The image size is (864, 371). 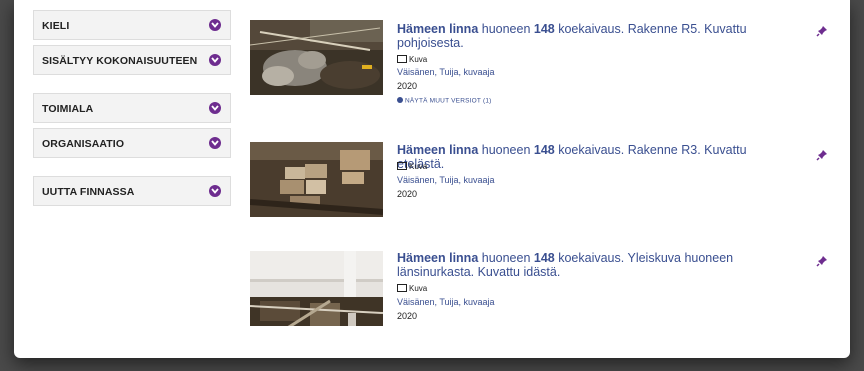 What do you see at coordinates (132, 25) in the screenshot?
I see `facet-kieli: KIELI` at bounding box center [132, 25].